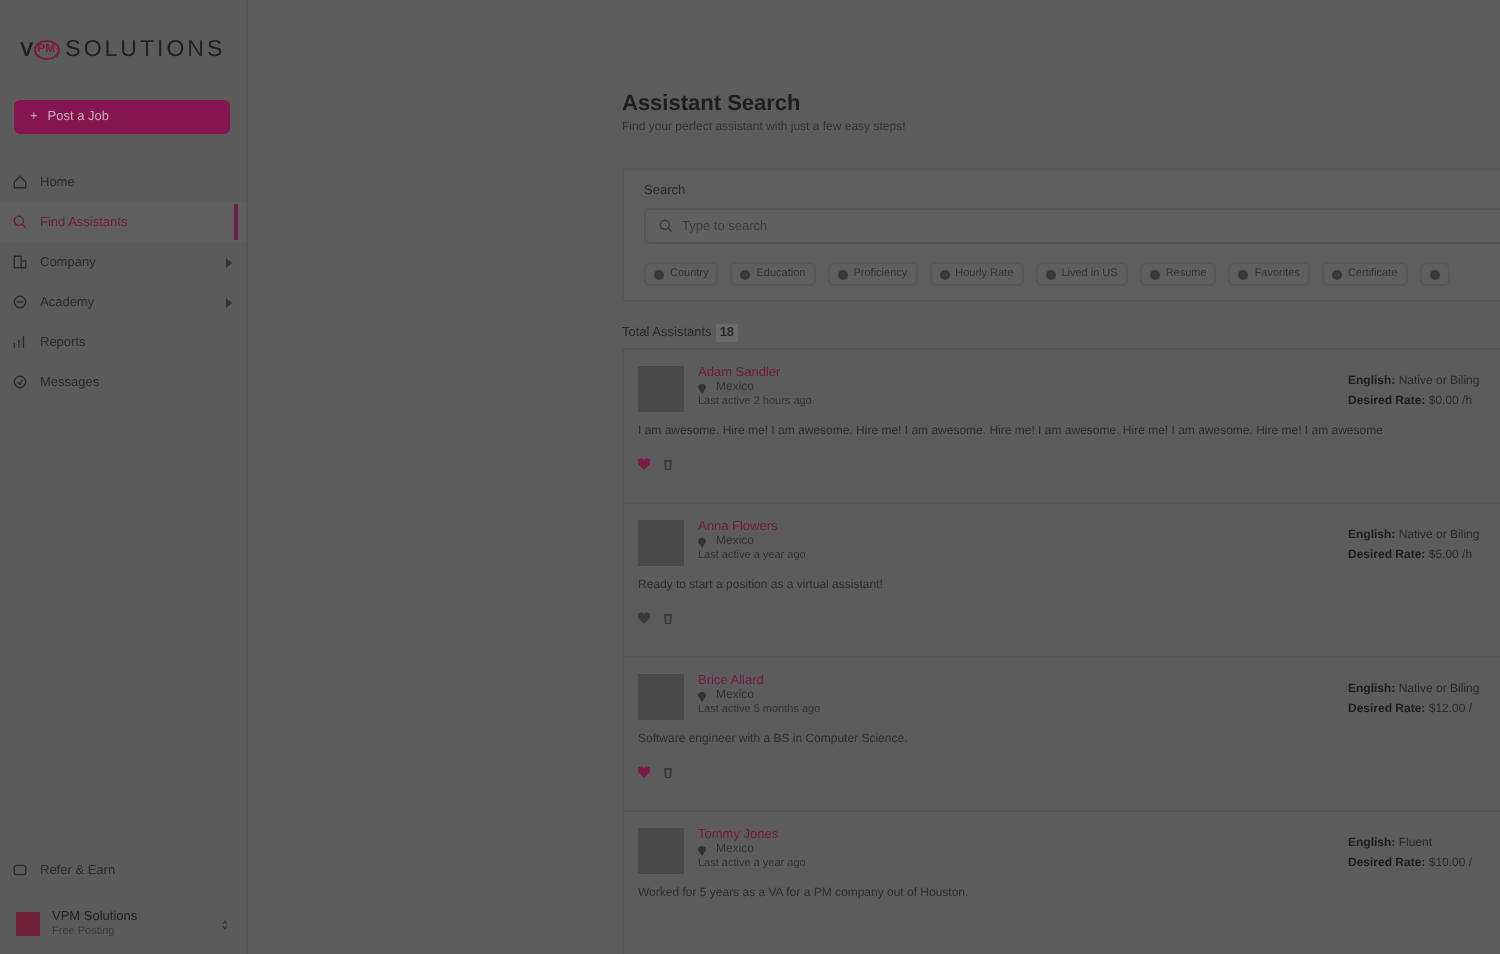 Image resolution: width=1500 pixels, height=954 pixels. What do you see at coordinates (1434, 274) in the screenshot?
I see `filter-chip` at bounding box center [1434, 274].